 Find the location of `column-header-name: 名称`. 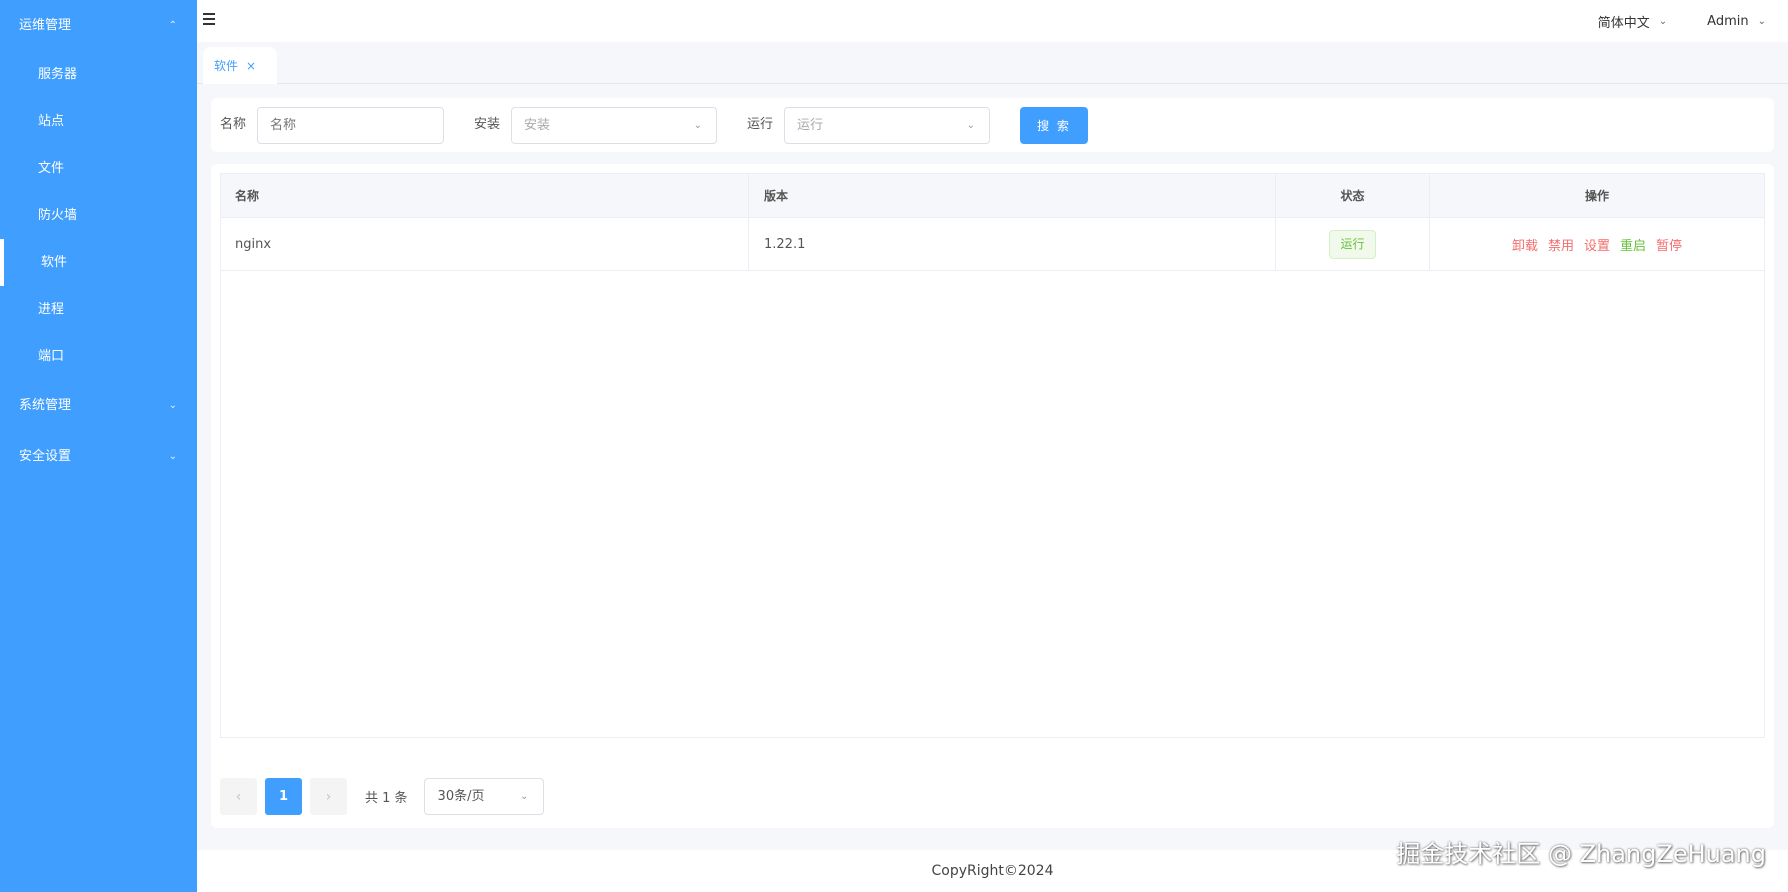

column-header-name: 名称 is located at coordinates (485, 195).